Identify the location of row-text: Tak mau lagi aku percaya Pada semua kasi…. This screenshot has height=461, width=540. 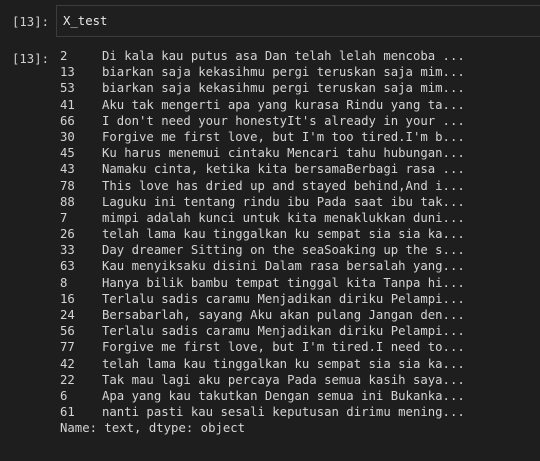
(283, 379).